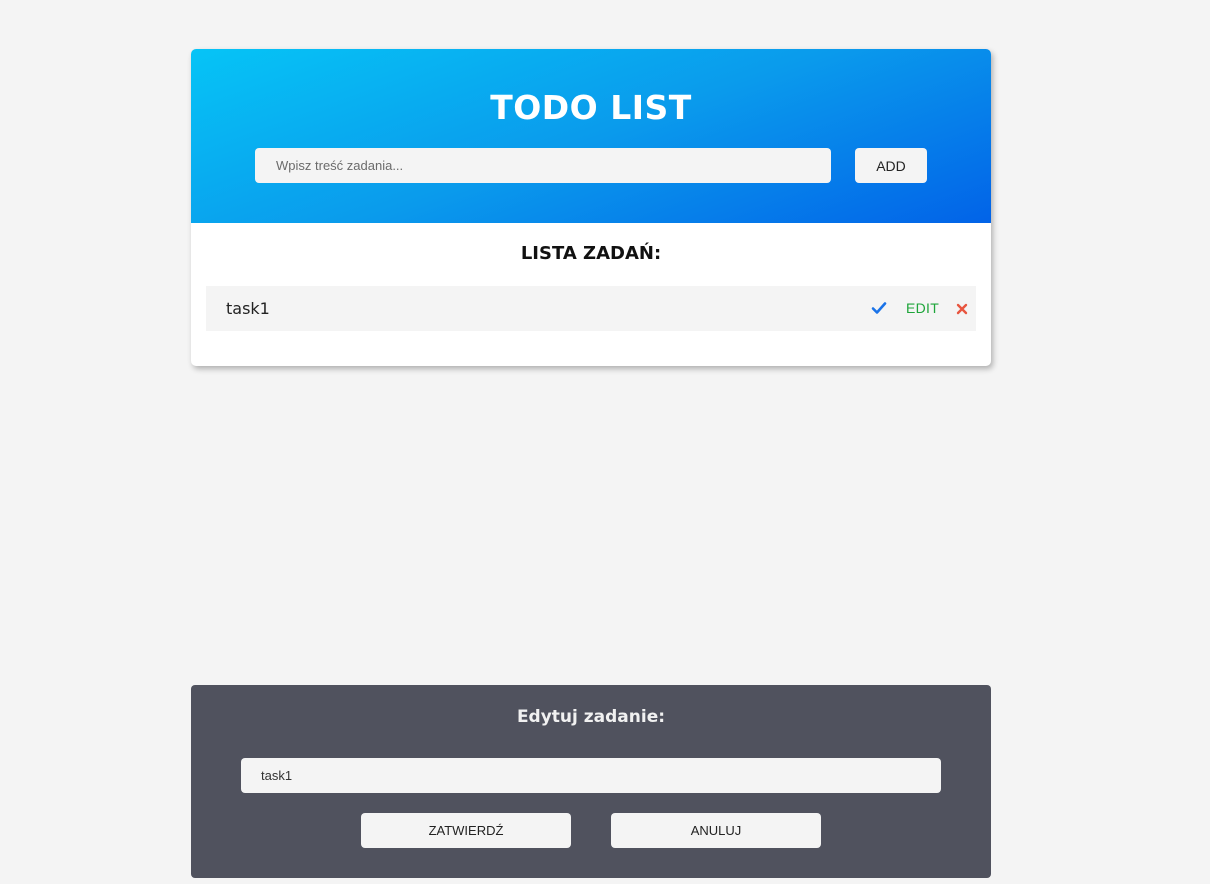  I want to click on edit-panel: Edytuj zadanie: ZATWIERDŹ ANULUJ, so click(591, 781).